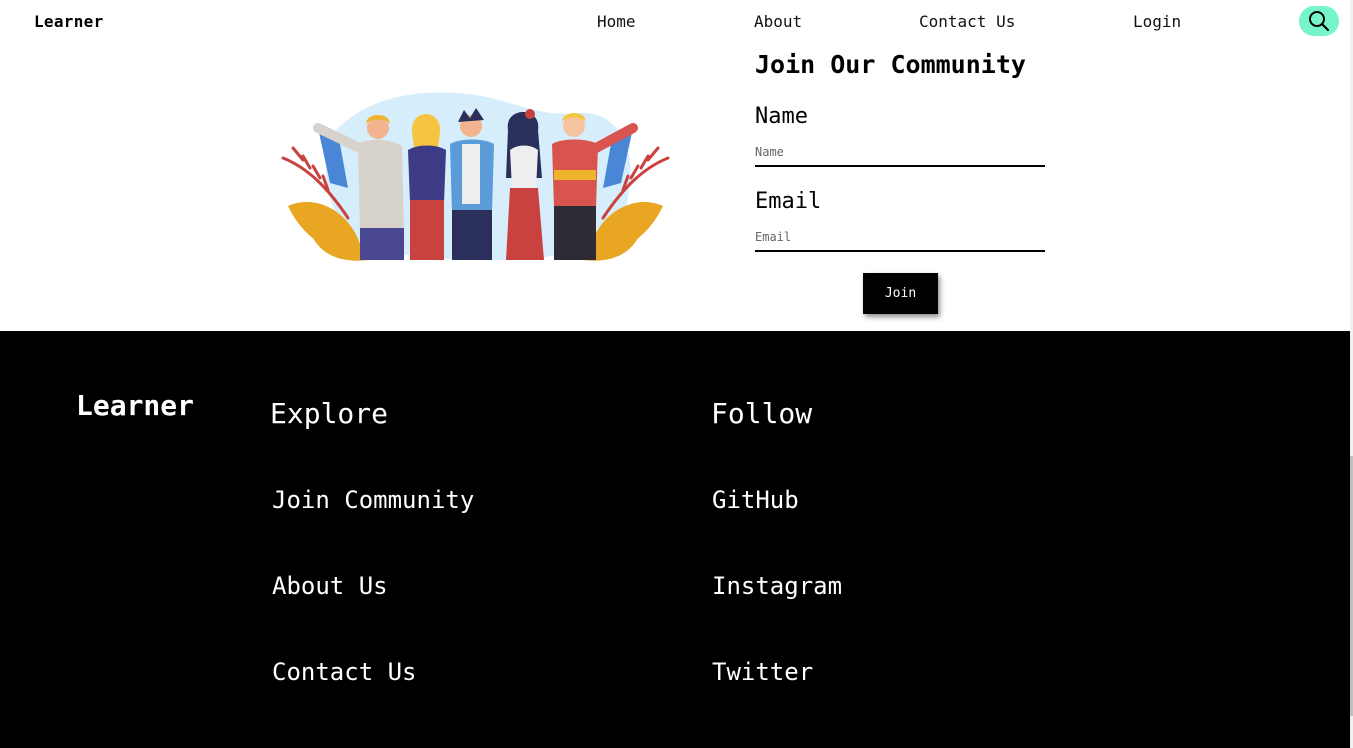 The image size is (1353, 748). What do you see at coordinates (755, 500) in the screenshot?
I see `footer-link-github: GitHub` at bounding box center [755, 500].